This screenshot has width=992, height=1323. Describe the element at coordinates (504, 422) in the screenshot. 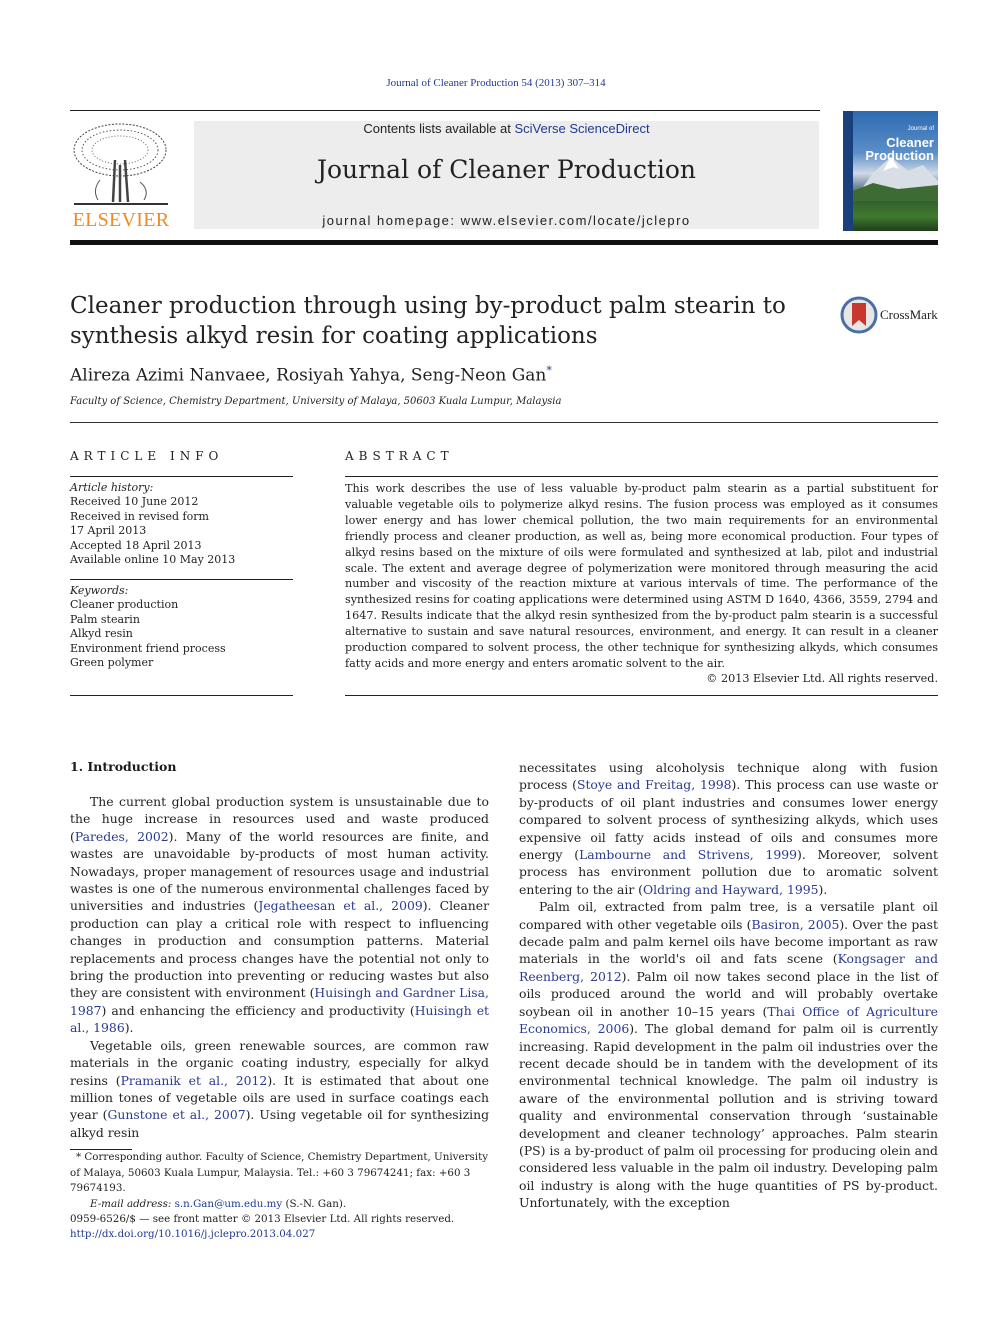

I see `affiliation-rule` at that location.